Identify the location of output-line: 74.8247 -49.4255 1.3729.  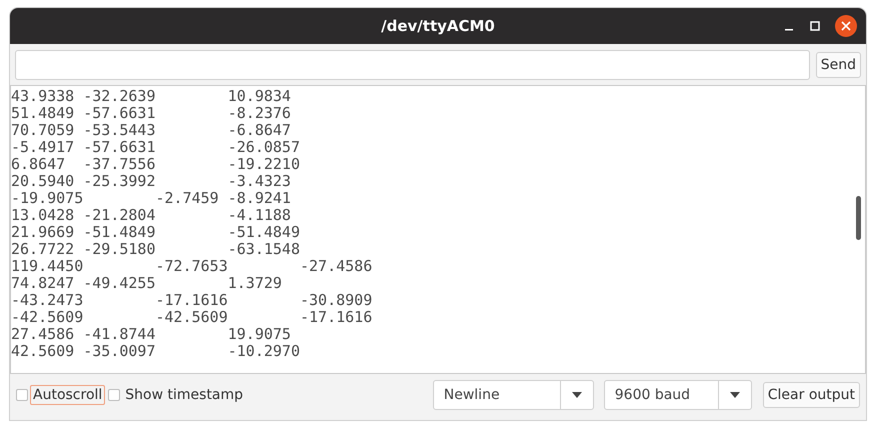
(146, 283).